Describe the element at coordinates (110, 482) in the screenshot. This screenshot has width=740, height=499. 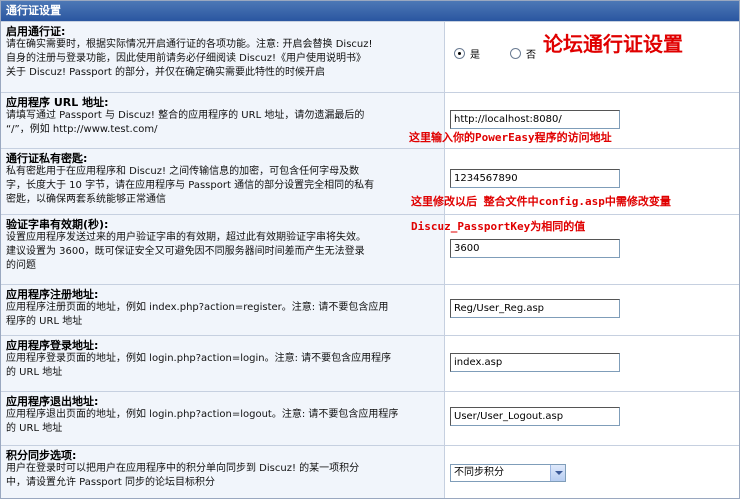
I see `row-desc-line: 中，请设置允许 Passport 同步的论坛目标积分` at that location.